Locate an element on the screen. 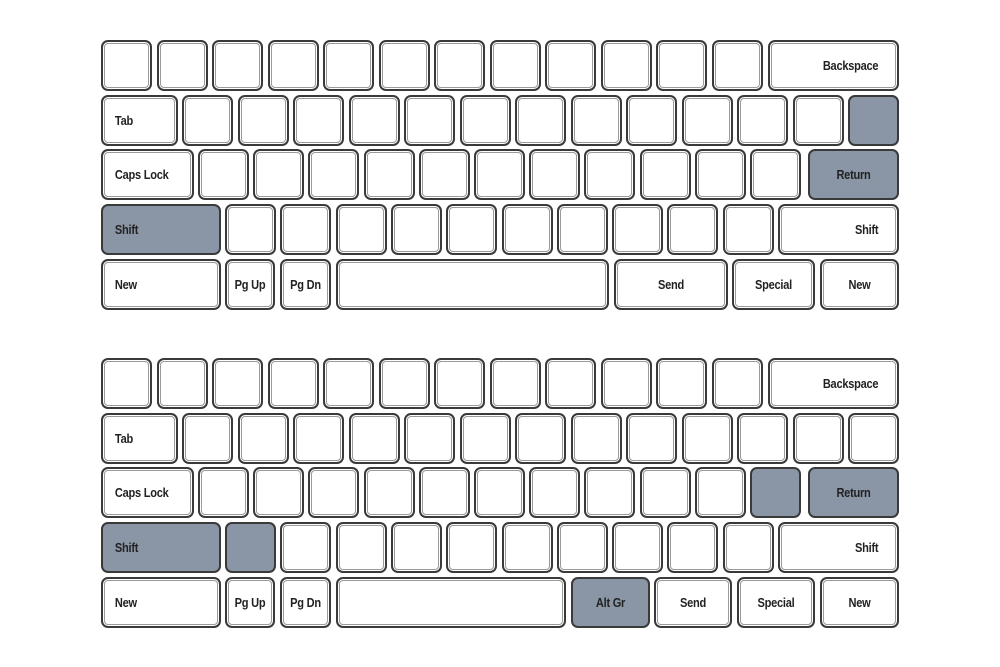 The height and width of the screenshot is (667, 1000). key-shift: Shift is located at coordinates (838, 547).